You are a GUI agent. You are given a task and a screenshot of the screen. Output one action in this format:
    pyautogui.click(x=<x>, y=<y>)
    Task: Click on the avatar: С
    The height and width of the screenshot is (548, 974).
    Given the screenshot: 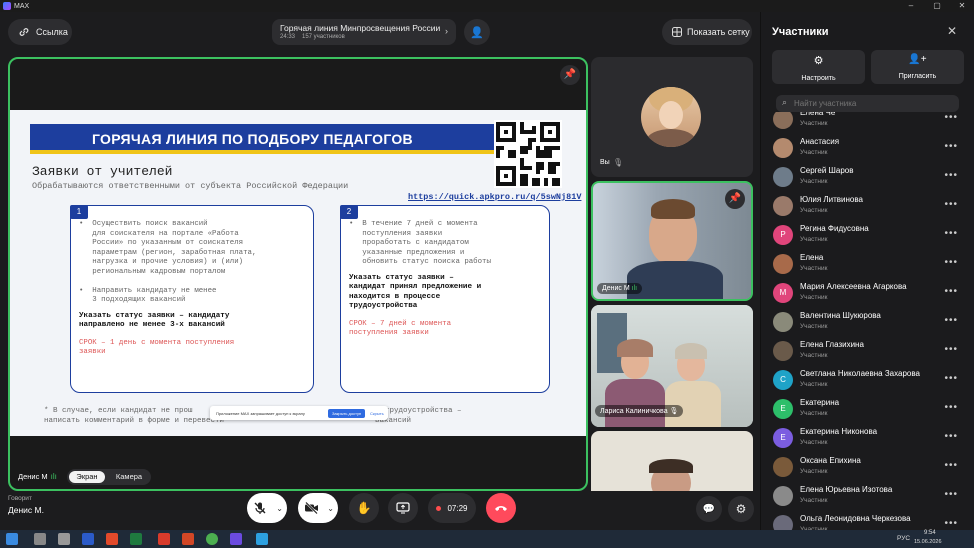 What is the action you would take?
    pyautogui.click(x=783, y=380)
    